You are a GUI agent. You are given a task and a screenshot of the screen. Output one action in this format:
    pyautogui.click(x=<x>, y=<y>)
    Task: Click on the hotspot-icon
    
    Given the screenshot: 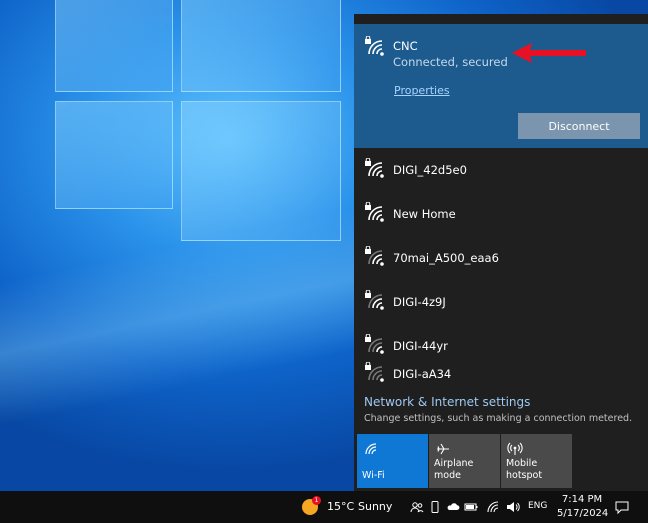 What is the action you would take?
    pyautogui.click(x=515, y=448)
    